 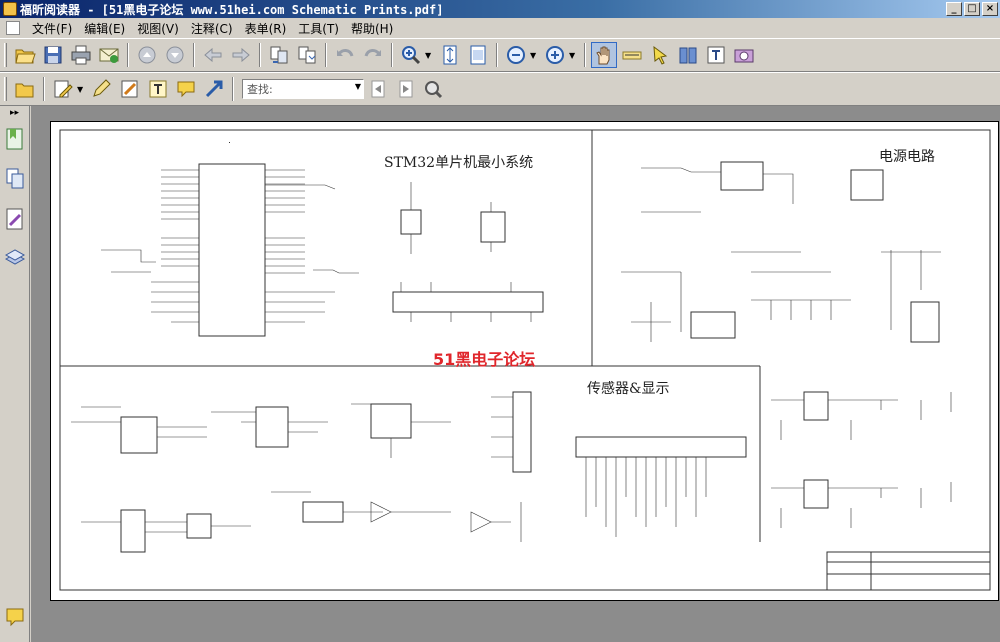 What do you see at coordinates (345, 55) in the screenshot?
I see `undo-icon` at bounding box center [345, 55].